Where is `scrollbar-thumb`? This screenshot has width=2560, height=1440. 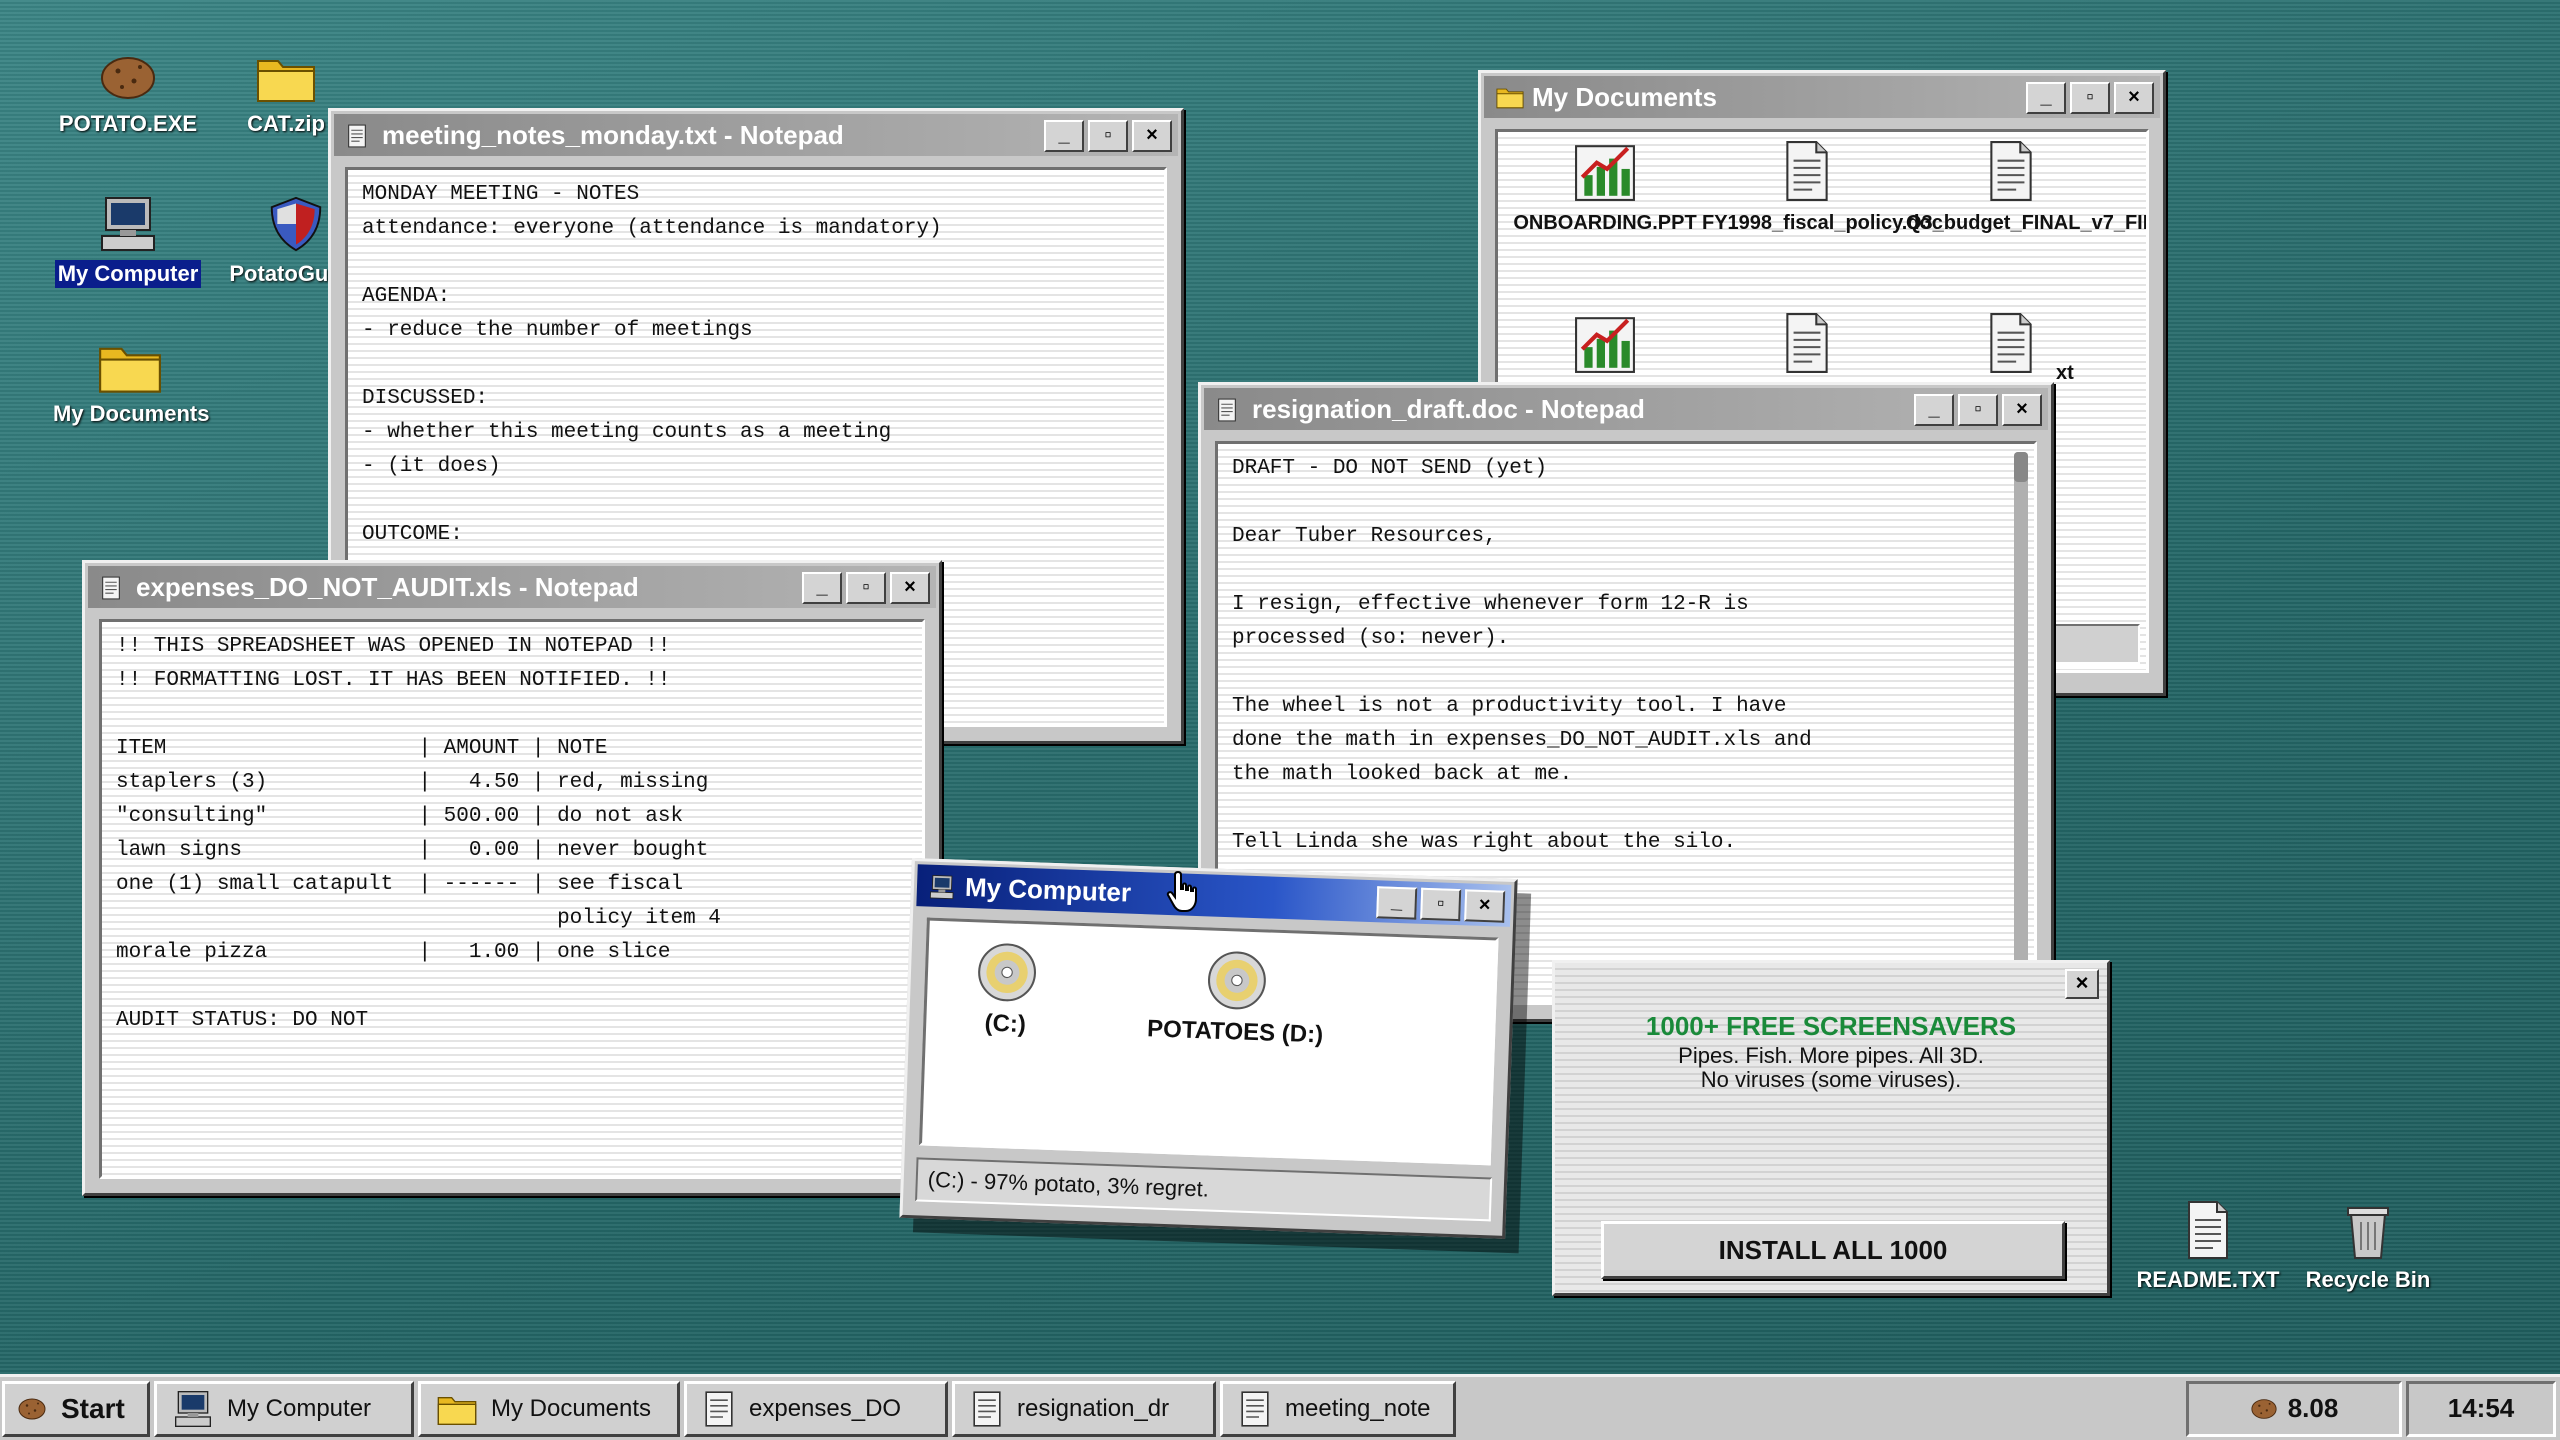 scrollbar-thumb is located at coordinates (2021, 467).